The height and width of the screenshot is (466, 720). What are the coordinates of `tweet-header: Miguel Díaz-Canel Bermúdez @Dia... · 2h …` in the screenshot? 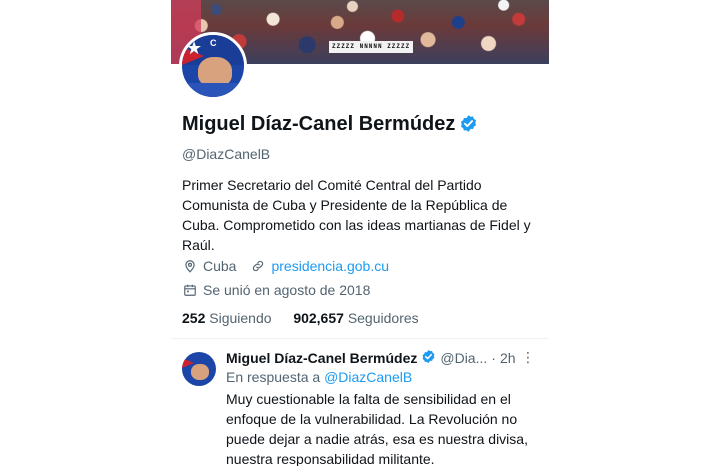 It's located at (386, 358).